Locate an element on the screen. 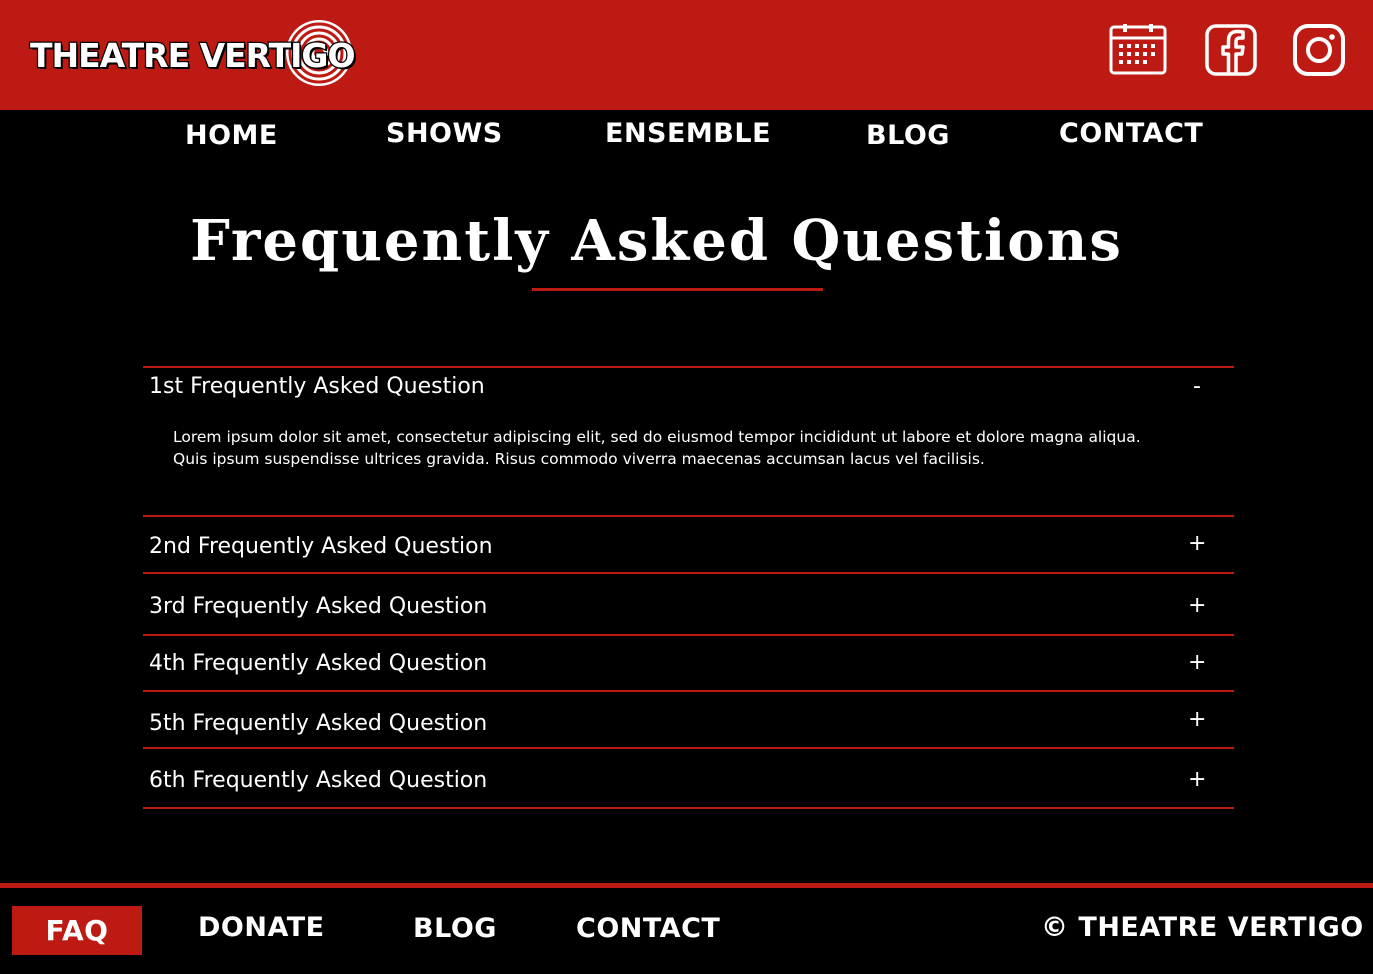 Image resolution: width=1373 pixels, height=974 pixels. calendar-icon is located at coordinates (1138, 50).